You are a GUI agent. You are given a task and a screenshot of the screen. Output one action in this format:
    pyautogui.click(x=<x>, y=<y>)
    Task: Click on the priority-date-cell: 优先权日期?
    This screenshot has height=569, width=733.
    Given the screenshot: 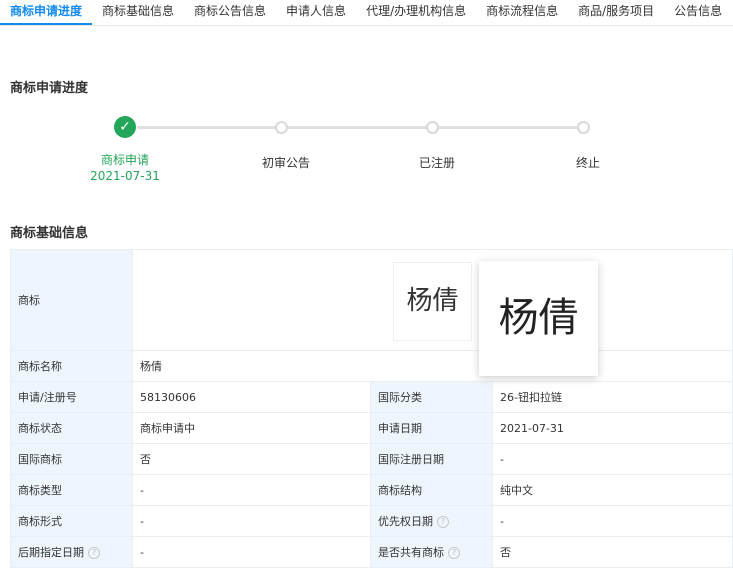 What is the action you would take?
    pyautogui.click(x=431, y=521)
    